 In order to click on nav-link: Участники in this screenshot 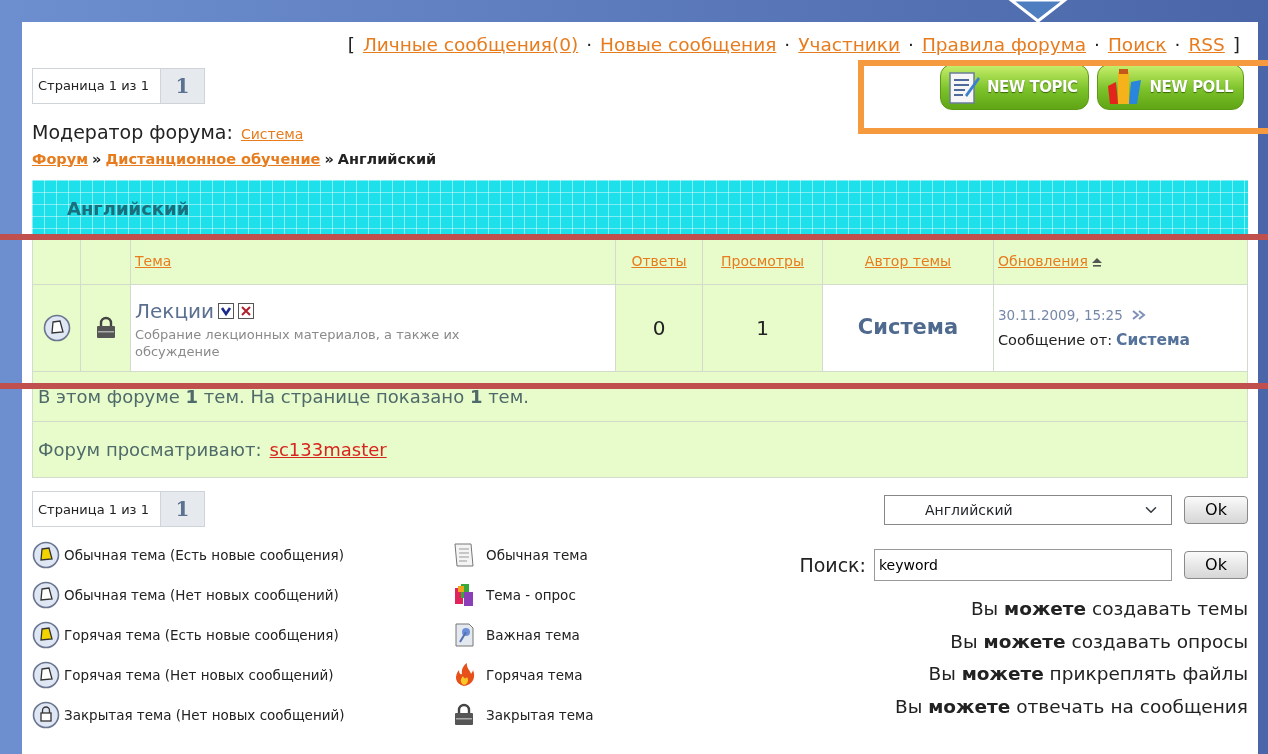, I will do `click(849, 45)`.